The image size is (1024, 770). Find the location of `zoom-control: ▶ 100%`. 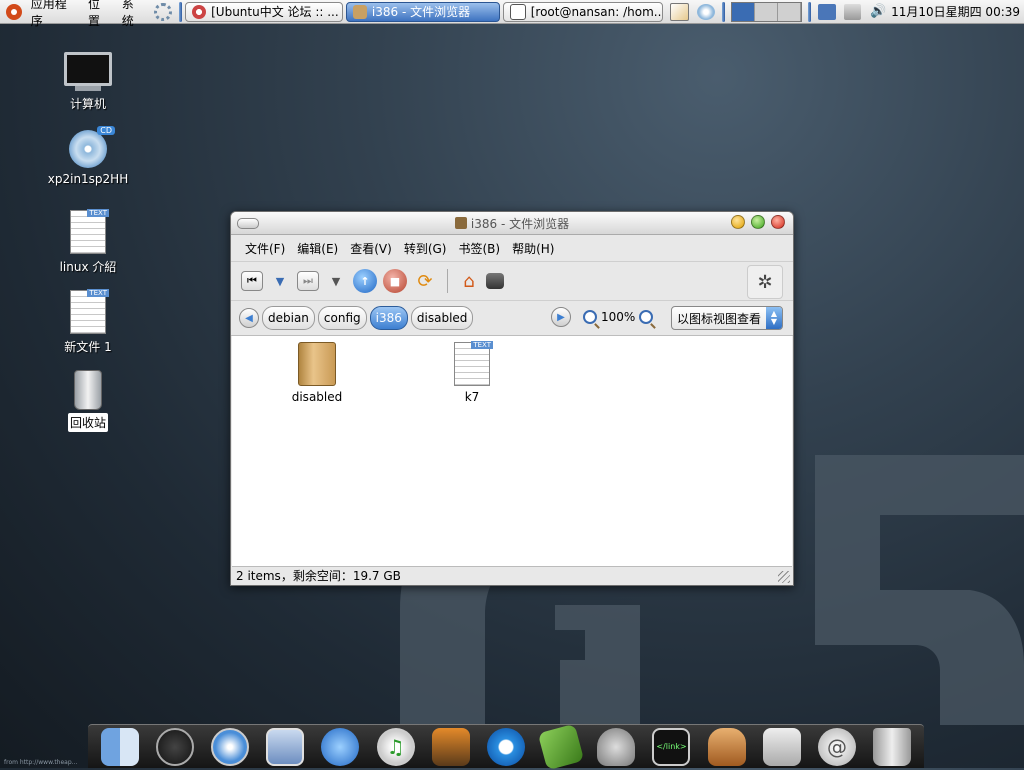

zoom-control: ▶ 100% is located at coordinates (602, 317).